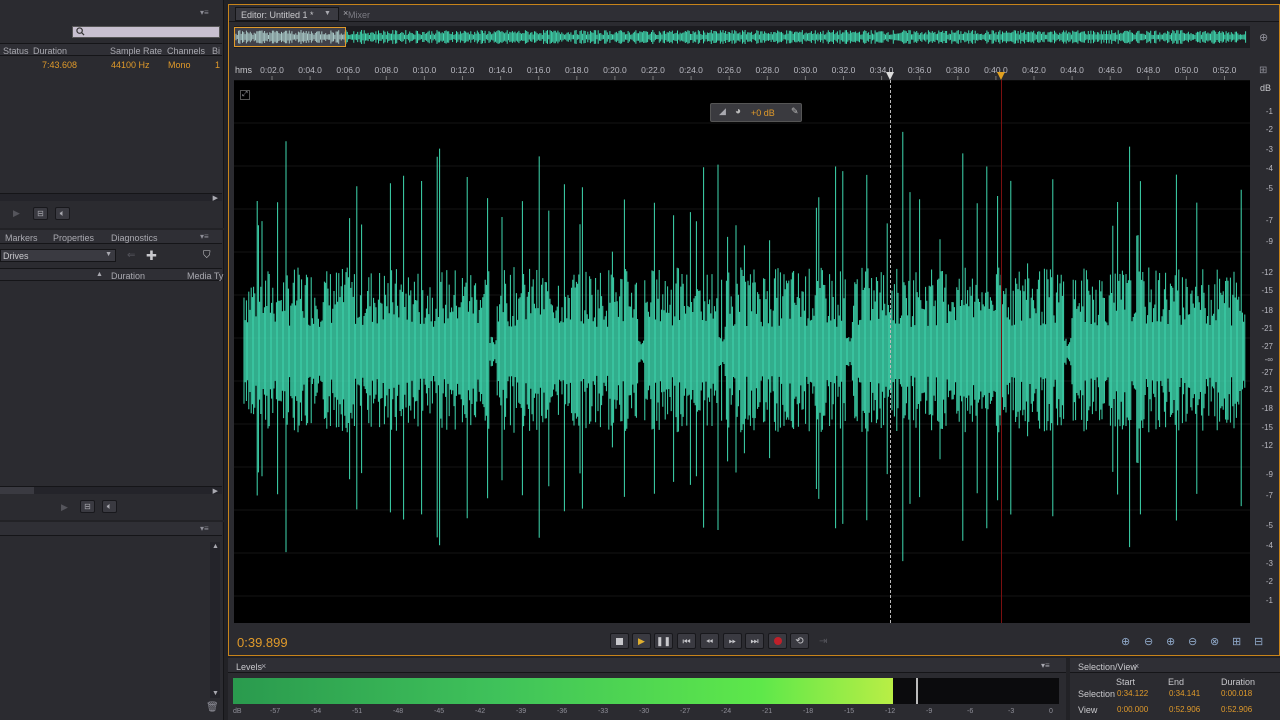 The height and width of the screenshot is (720, 1280). I want to click on zoom-full-icon: ⊕, so click(1263, 37).